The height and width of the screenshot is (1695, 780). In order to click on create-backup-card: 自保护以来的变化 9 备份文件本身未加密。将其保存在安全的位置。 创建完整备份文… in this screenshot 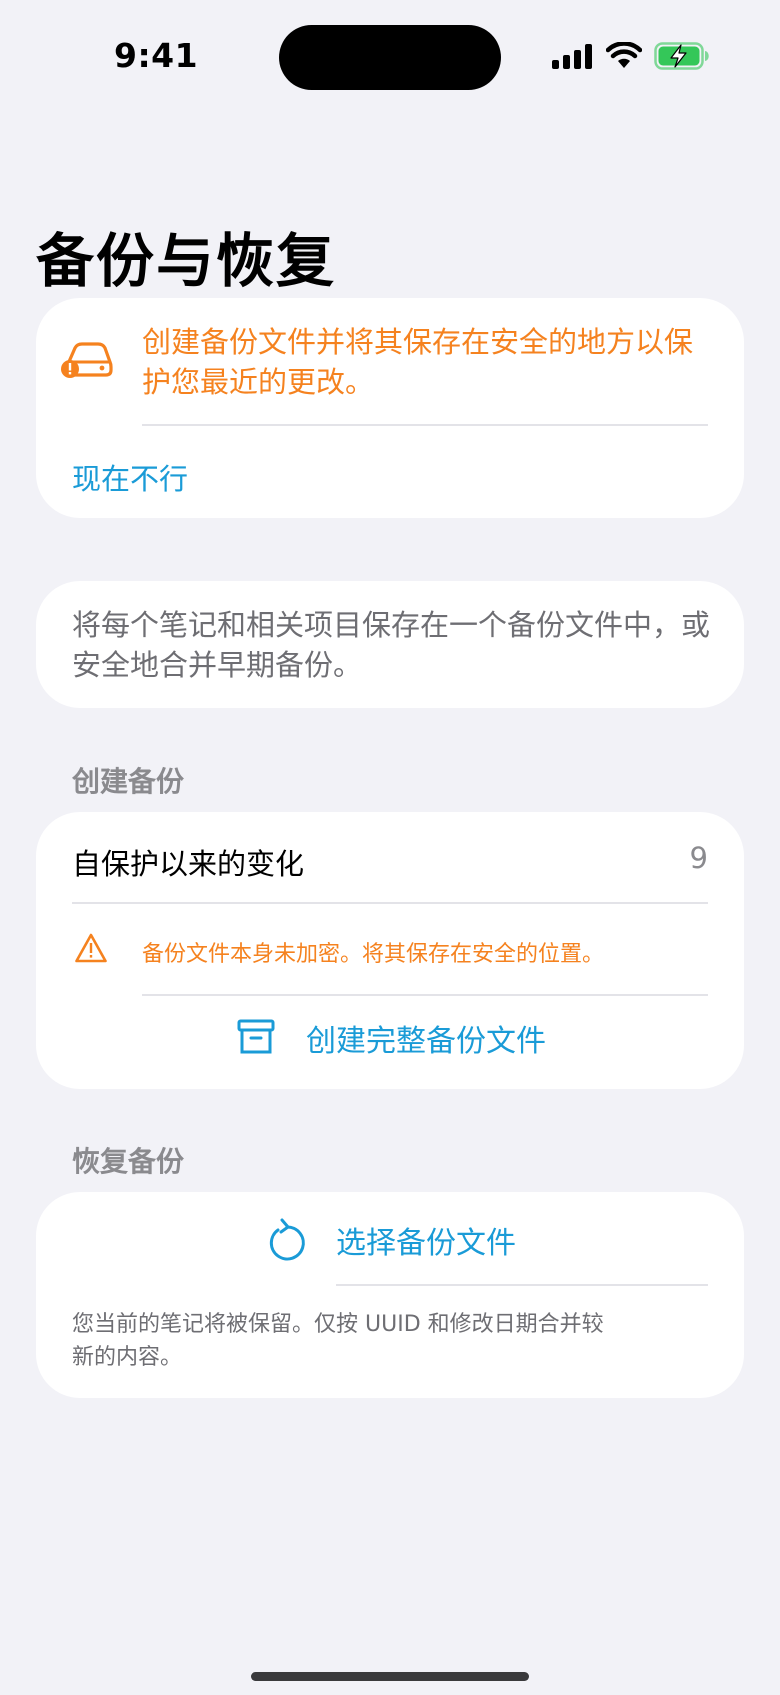, I will do `click(390, 950)`.